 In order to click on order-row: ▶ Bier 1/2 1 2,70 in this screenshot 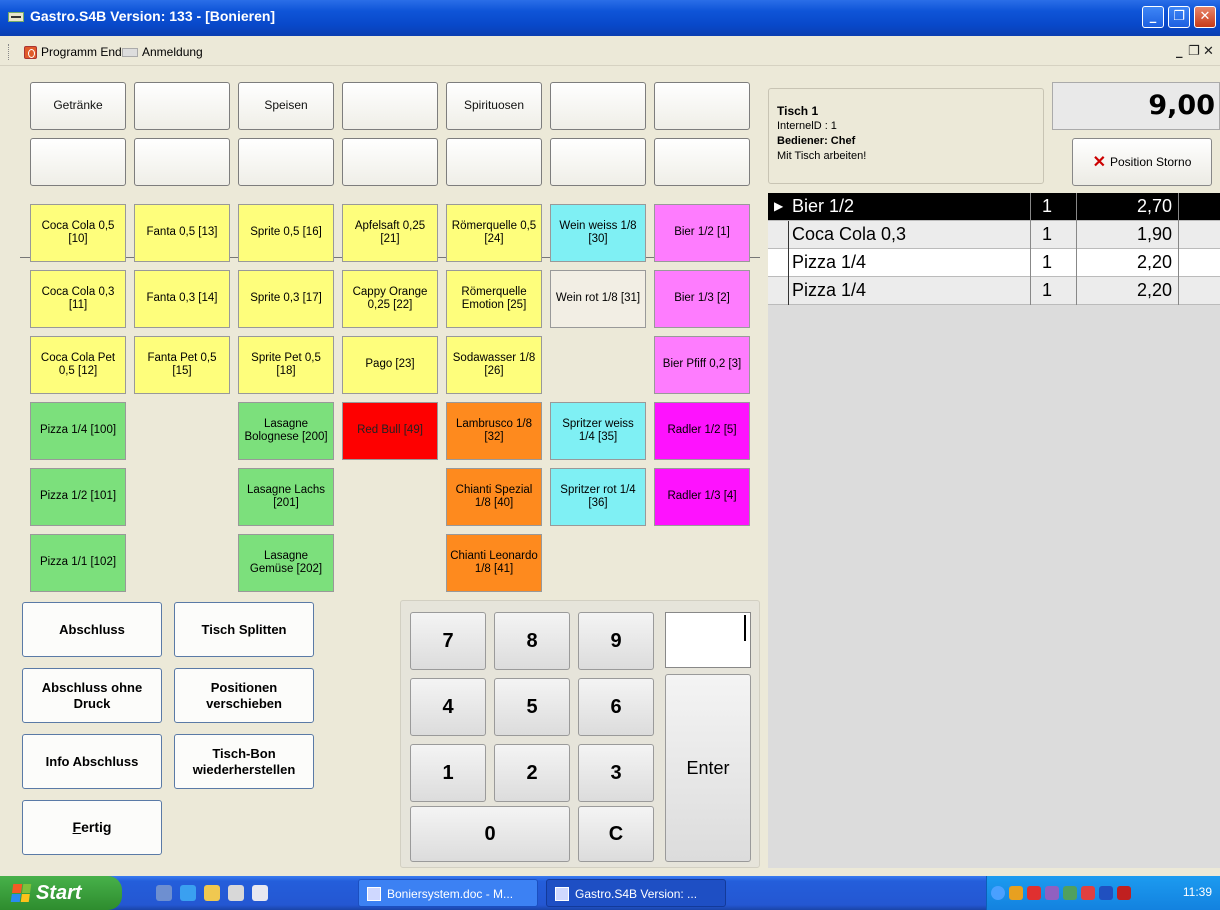, I will do `click(994, 207)`.